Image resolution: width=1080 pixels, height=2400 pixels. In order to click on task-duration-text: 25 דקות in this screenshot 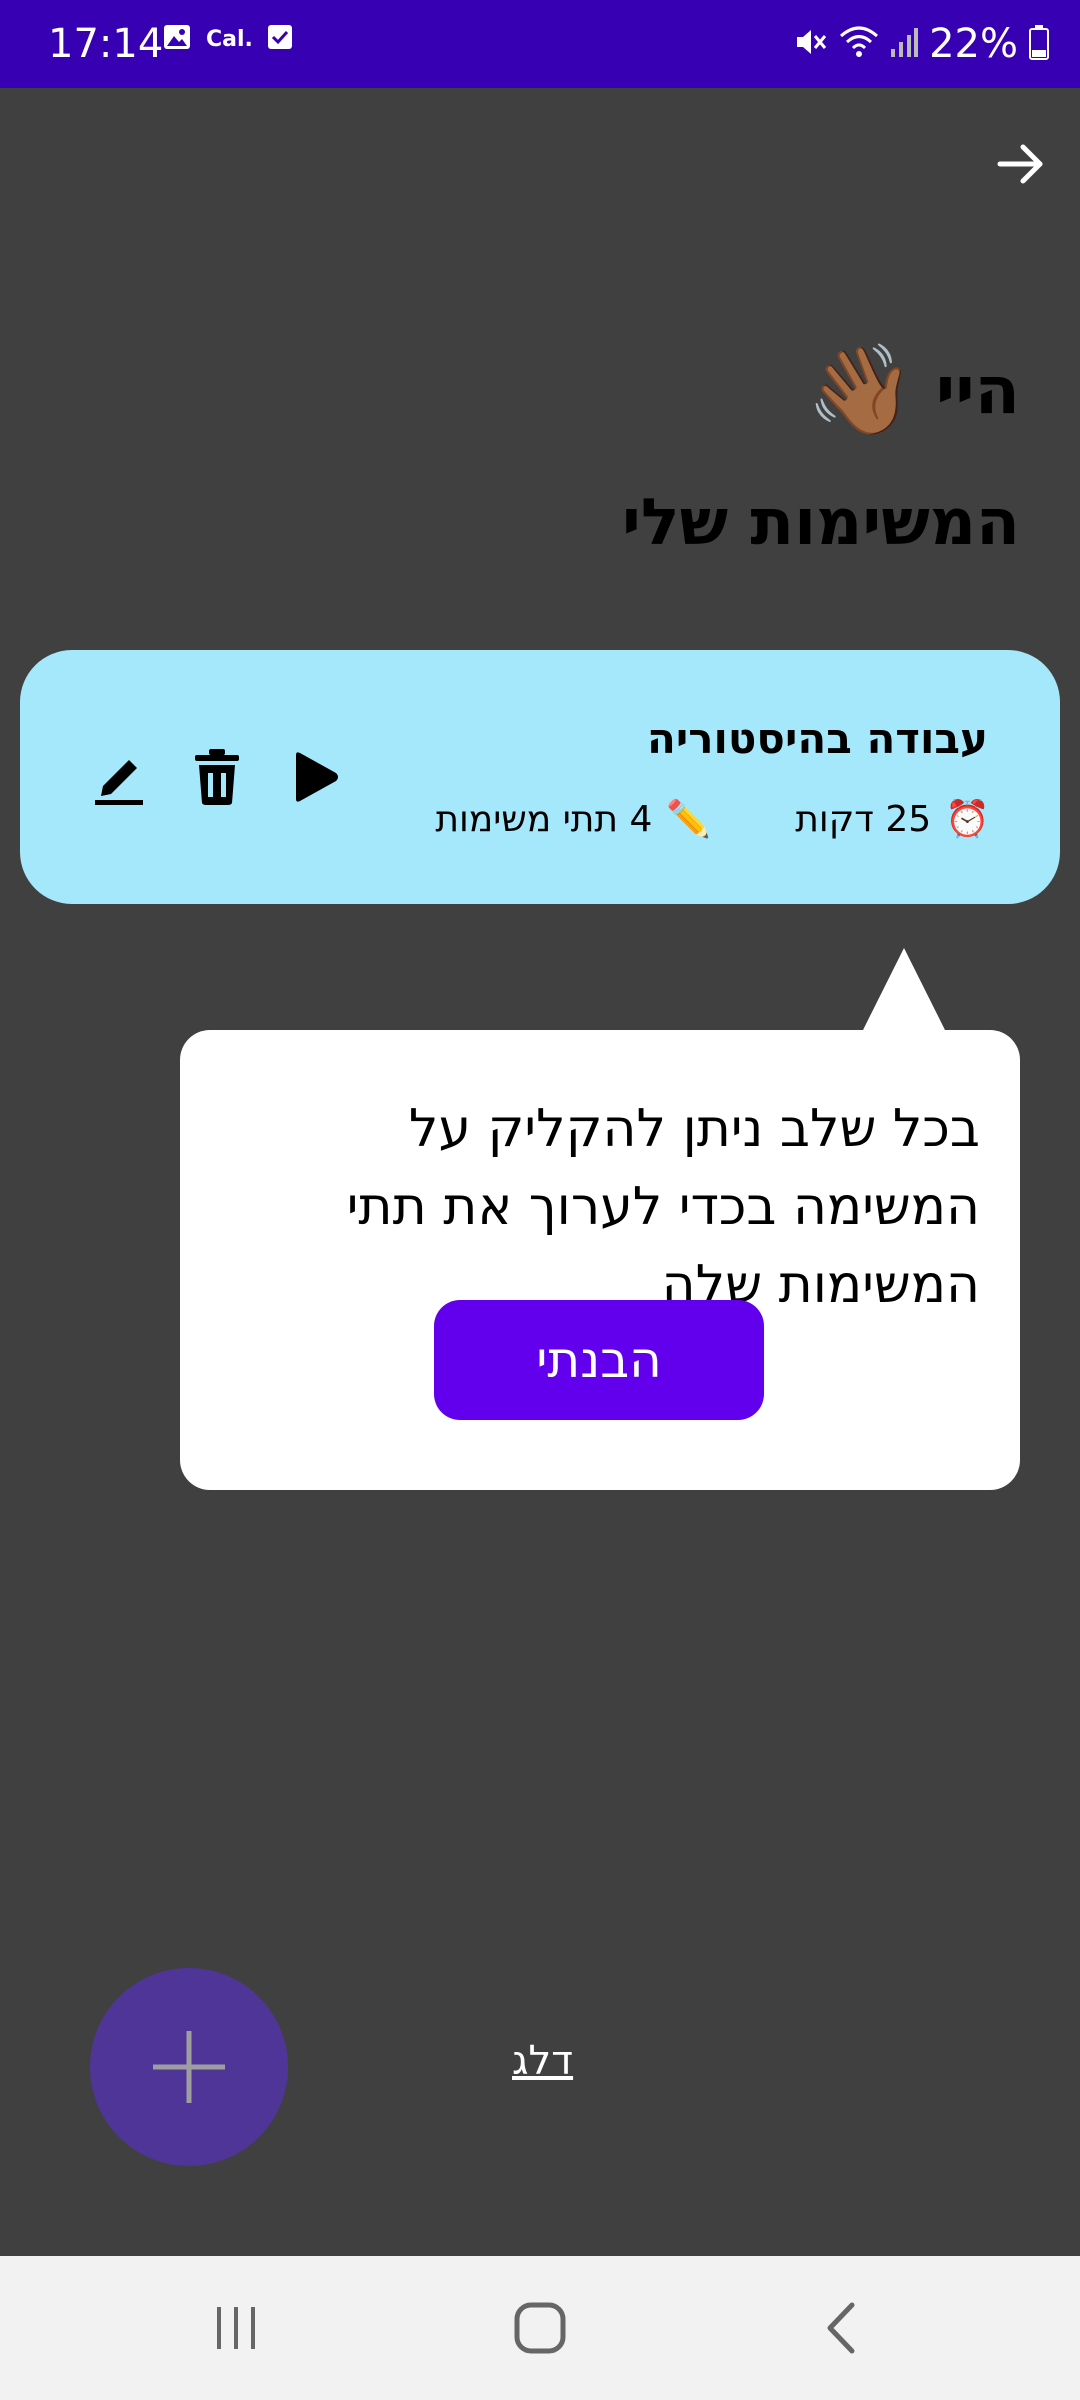, I will do `click(863, 819)`.